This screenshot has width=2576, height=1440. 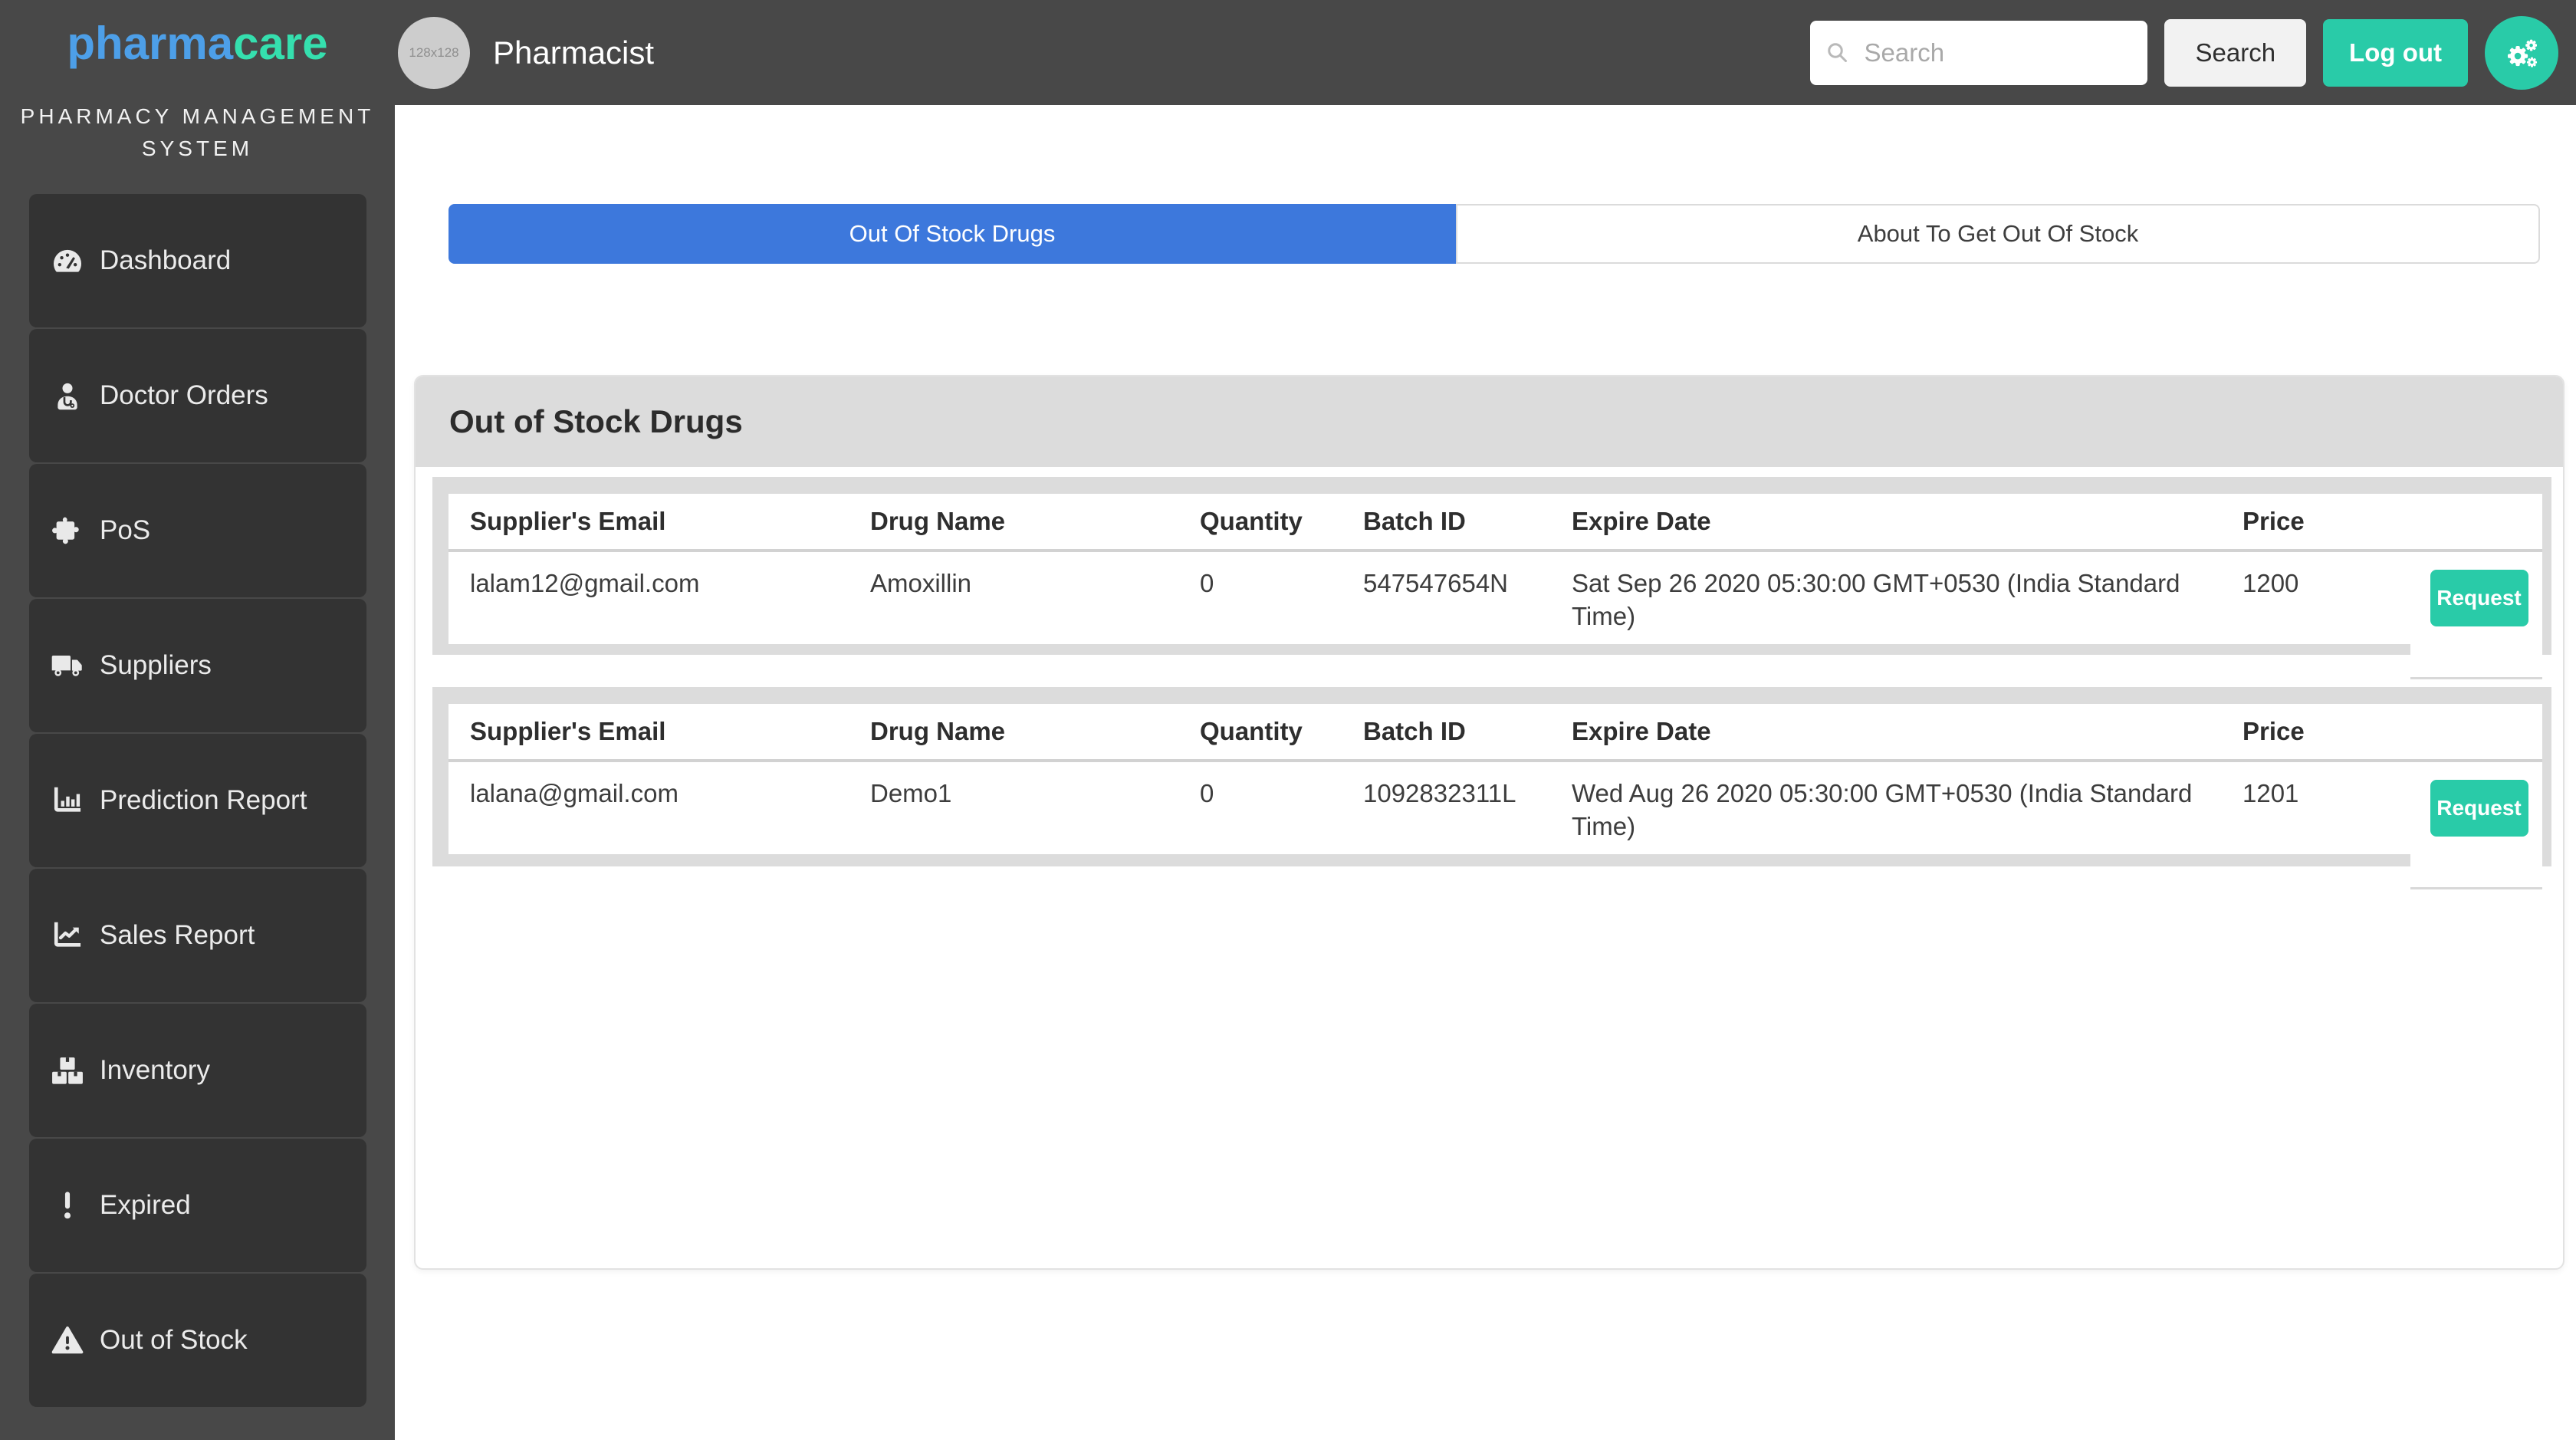 I want to click on cell-drug-name: Demo1, so click(x=911, y=793).